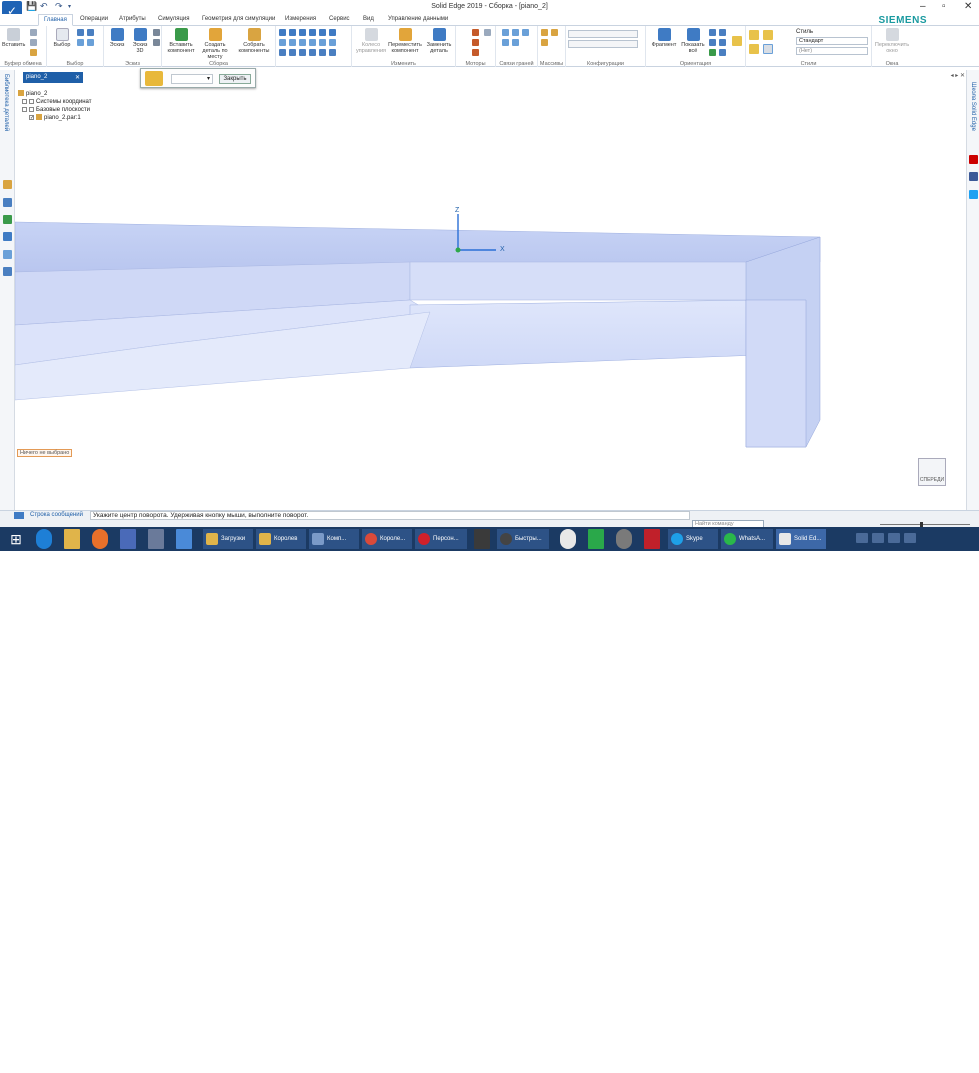 This screenshot has height=1073, width=979. Describe the element at coordinates (77, 77) in the screenshot. I see `close-tab-icon: ✕` at that location.